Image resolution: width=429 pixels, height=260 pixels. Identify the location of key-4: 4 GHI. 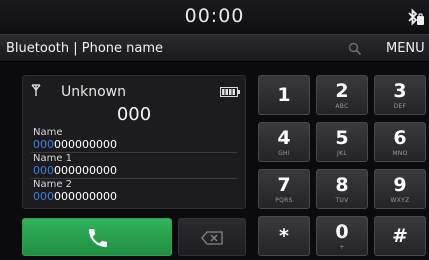
(284, 142).